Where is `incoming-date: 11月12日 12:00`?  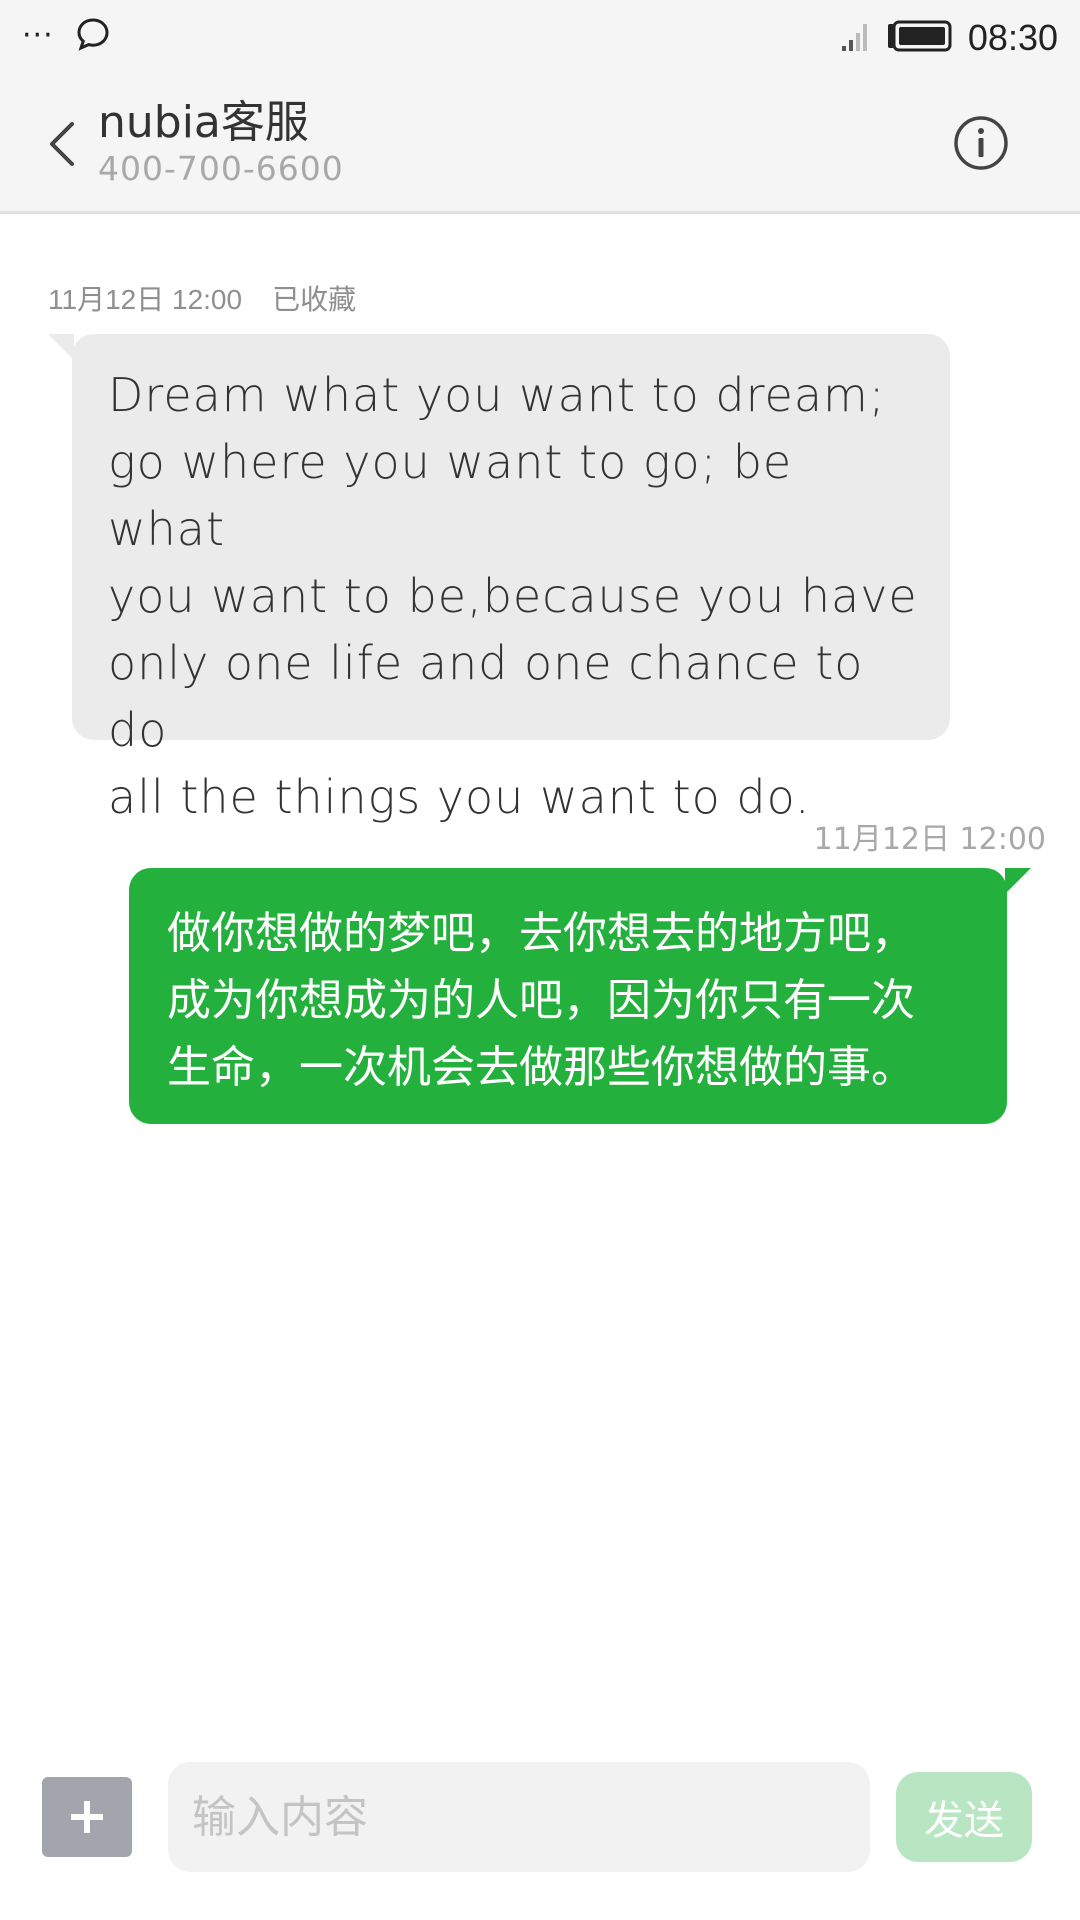
incoming-date: 11月12日 12:00 is located at coordinates (145, 299).